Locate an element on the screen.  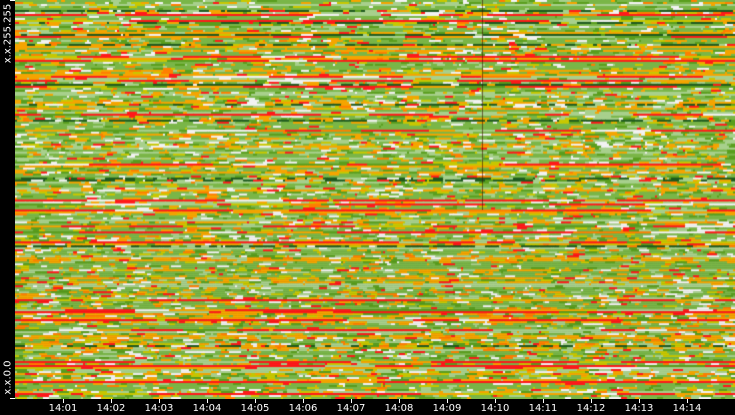
y-tick-bottom is located at coordinates (12, 398).